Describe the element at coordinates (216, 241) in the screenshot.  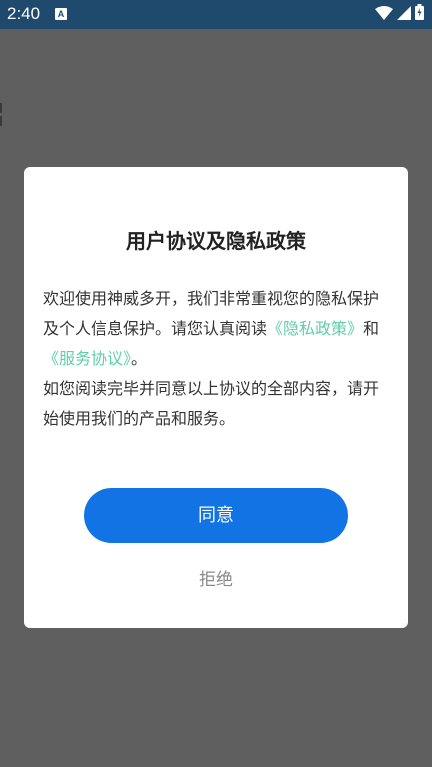
I see `dialog-title: 用户协议及隐私政策` at that location.